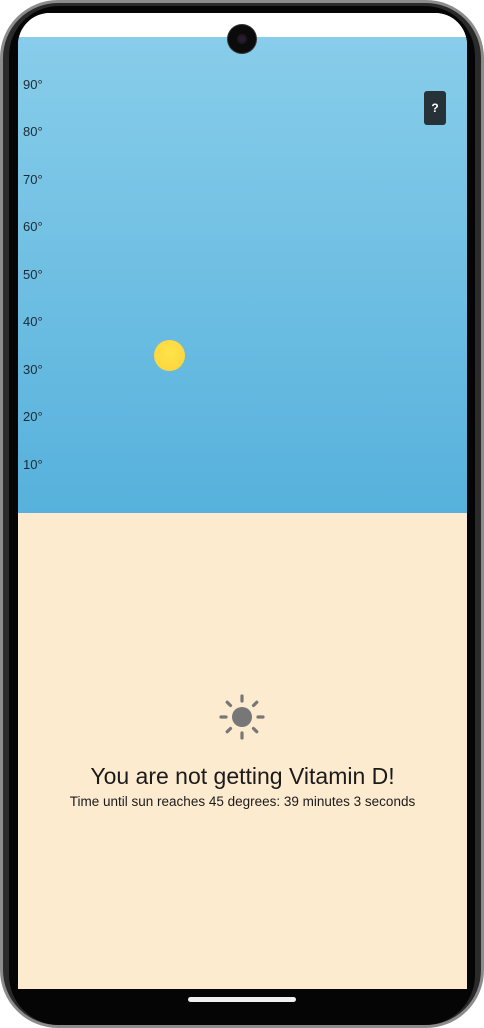  Describe the element at coordinates (33, 274) in the screenshot. I see `altitude-label-50: 50°` at that location.